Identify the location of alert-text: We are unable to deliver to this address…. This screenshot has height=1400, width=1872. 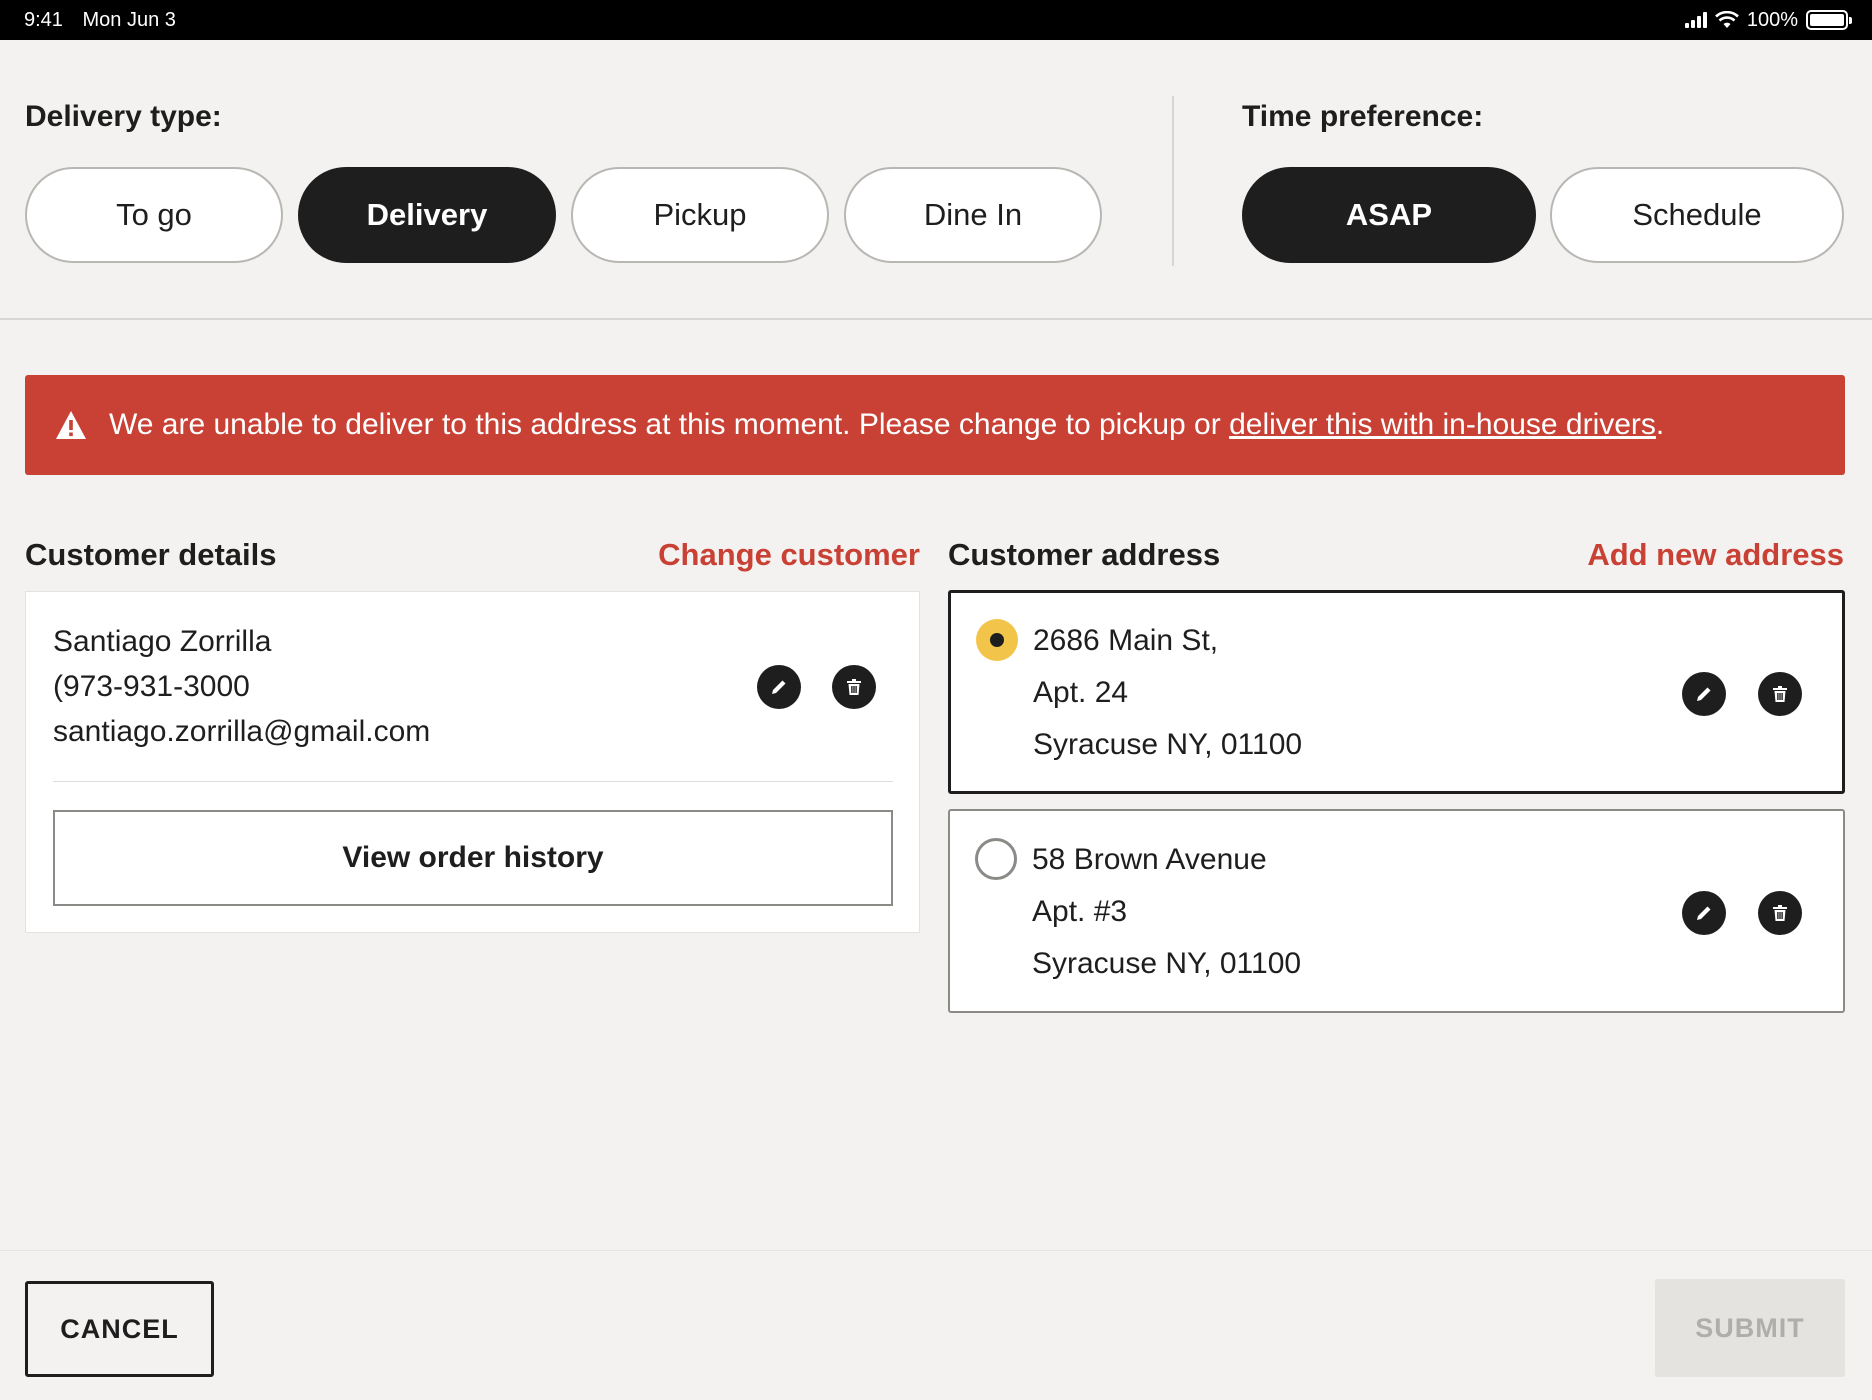
(669, 424).